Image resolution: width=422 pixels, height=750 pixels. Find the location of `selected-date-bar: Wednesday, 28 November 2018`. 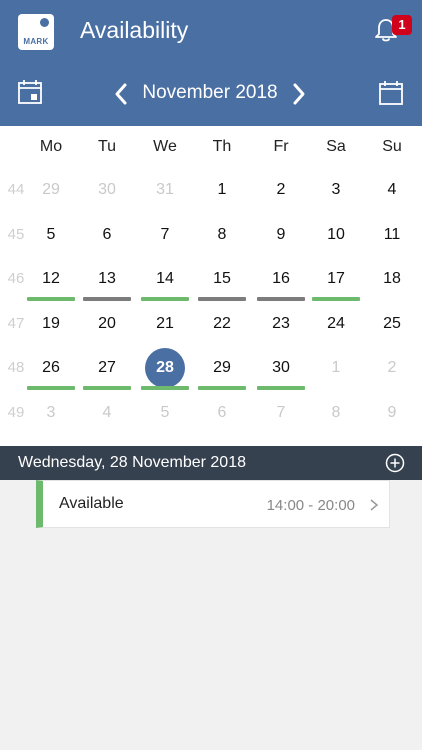

selected-date-bar: Wednesday, 28 November 2018 is located at coordinates (211, 463).